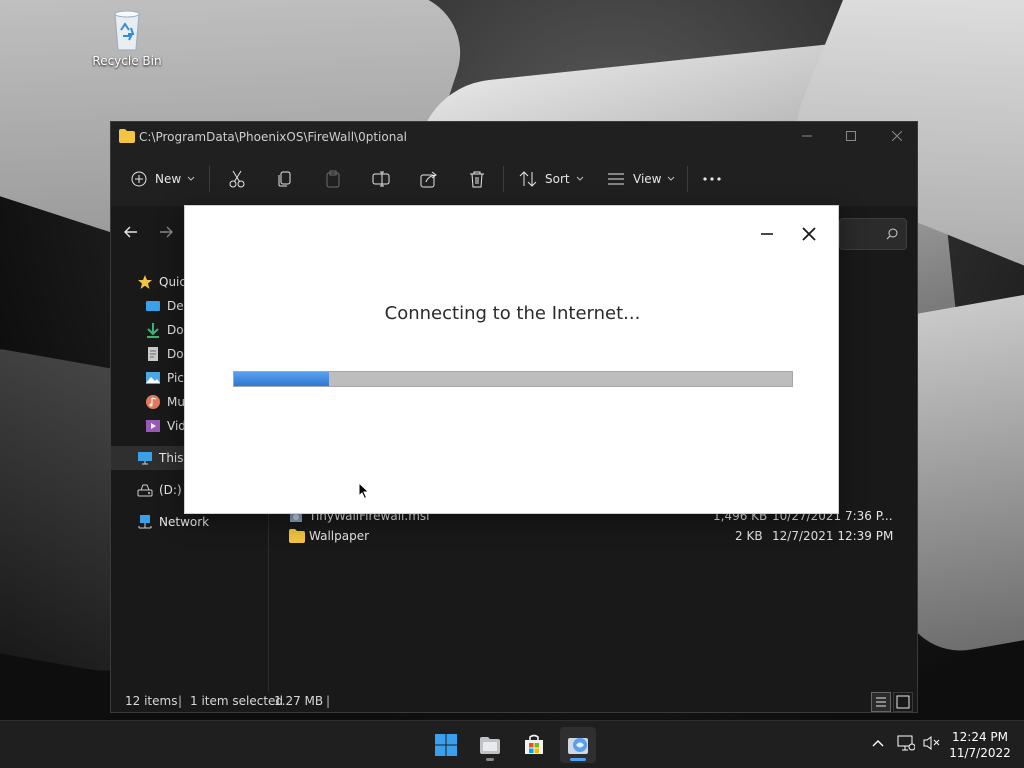  I want to click on progress-bar-fill, so click(281, 379).